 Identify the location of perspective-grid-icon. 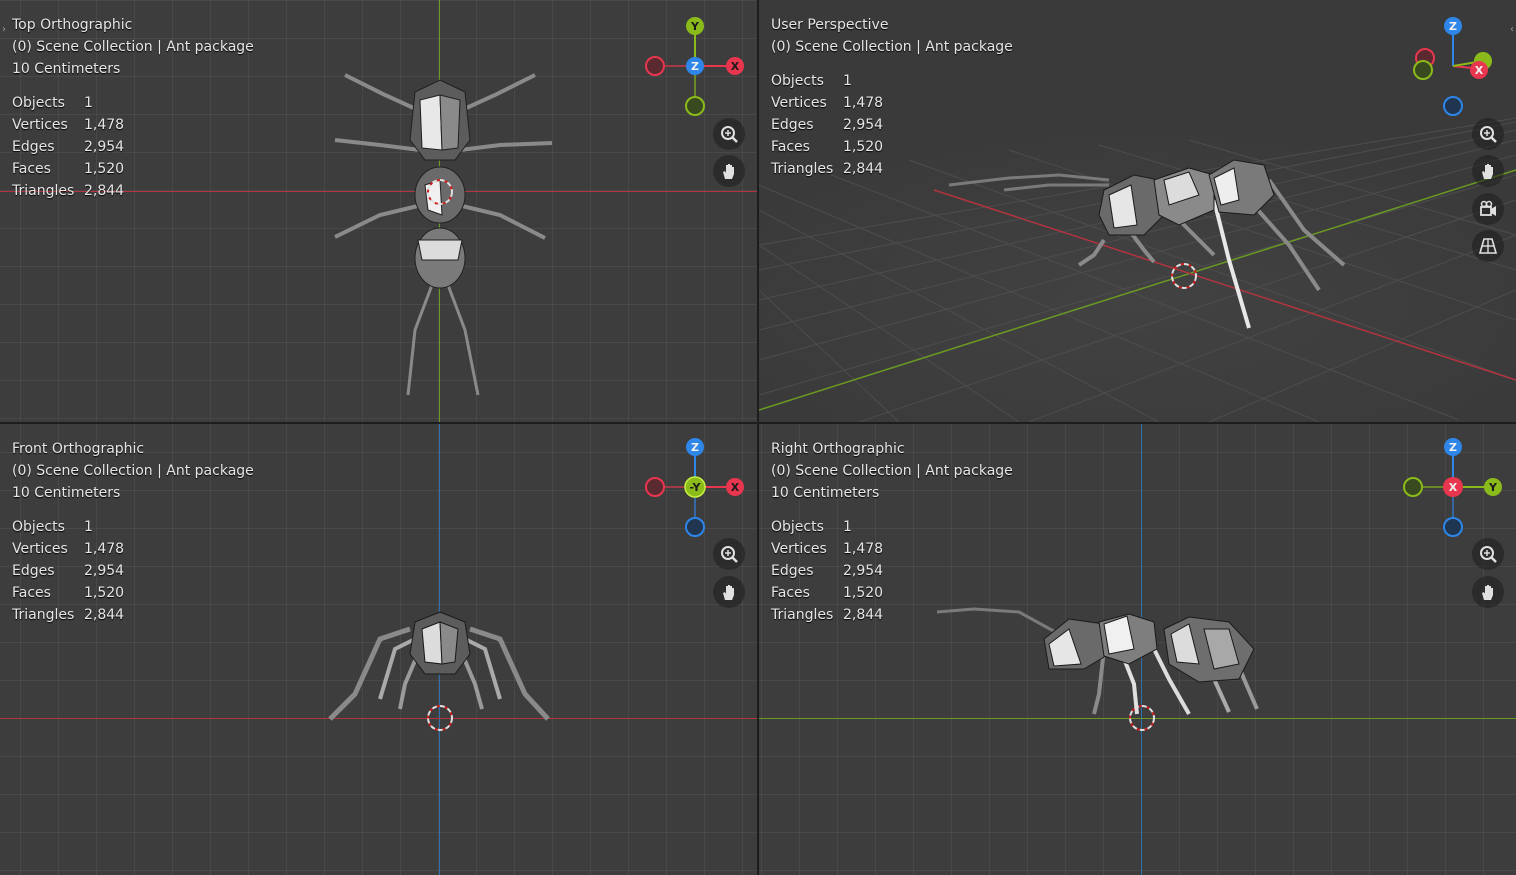
(1488, 246).